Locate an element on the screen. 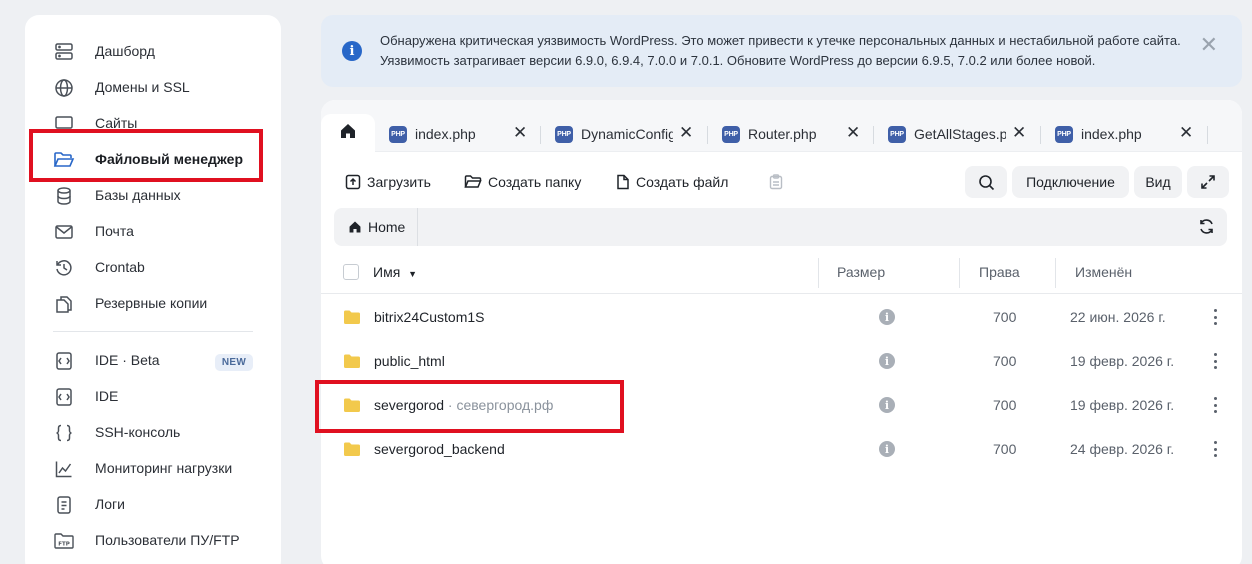 The height and width of the screenshot is (564, 1252). sidebar-item-ssh-console: SSH-консоль is located at coordinates (153, 432).